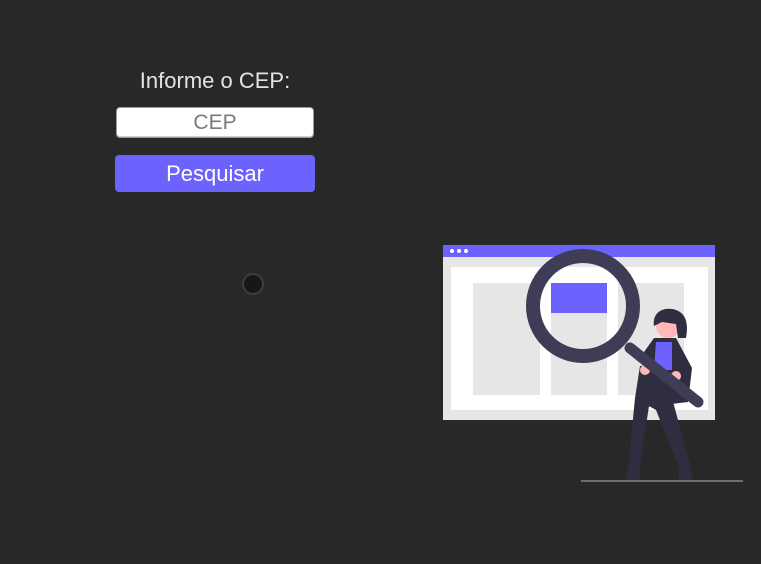 The height and width of the screenshot is (564, 761). What do you see at coordinates (215, 80) in the screenshot?
I see `cep-label: Informe o CEP:` at bounding box center [215, 80].